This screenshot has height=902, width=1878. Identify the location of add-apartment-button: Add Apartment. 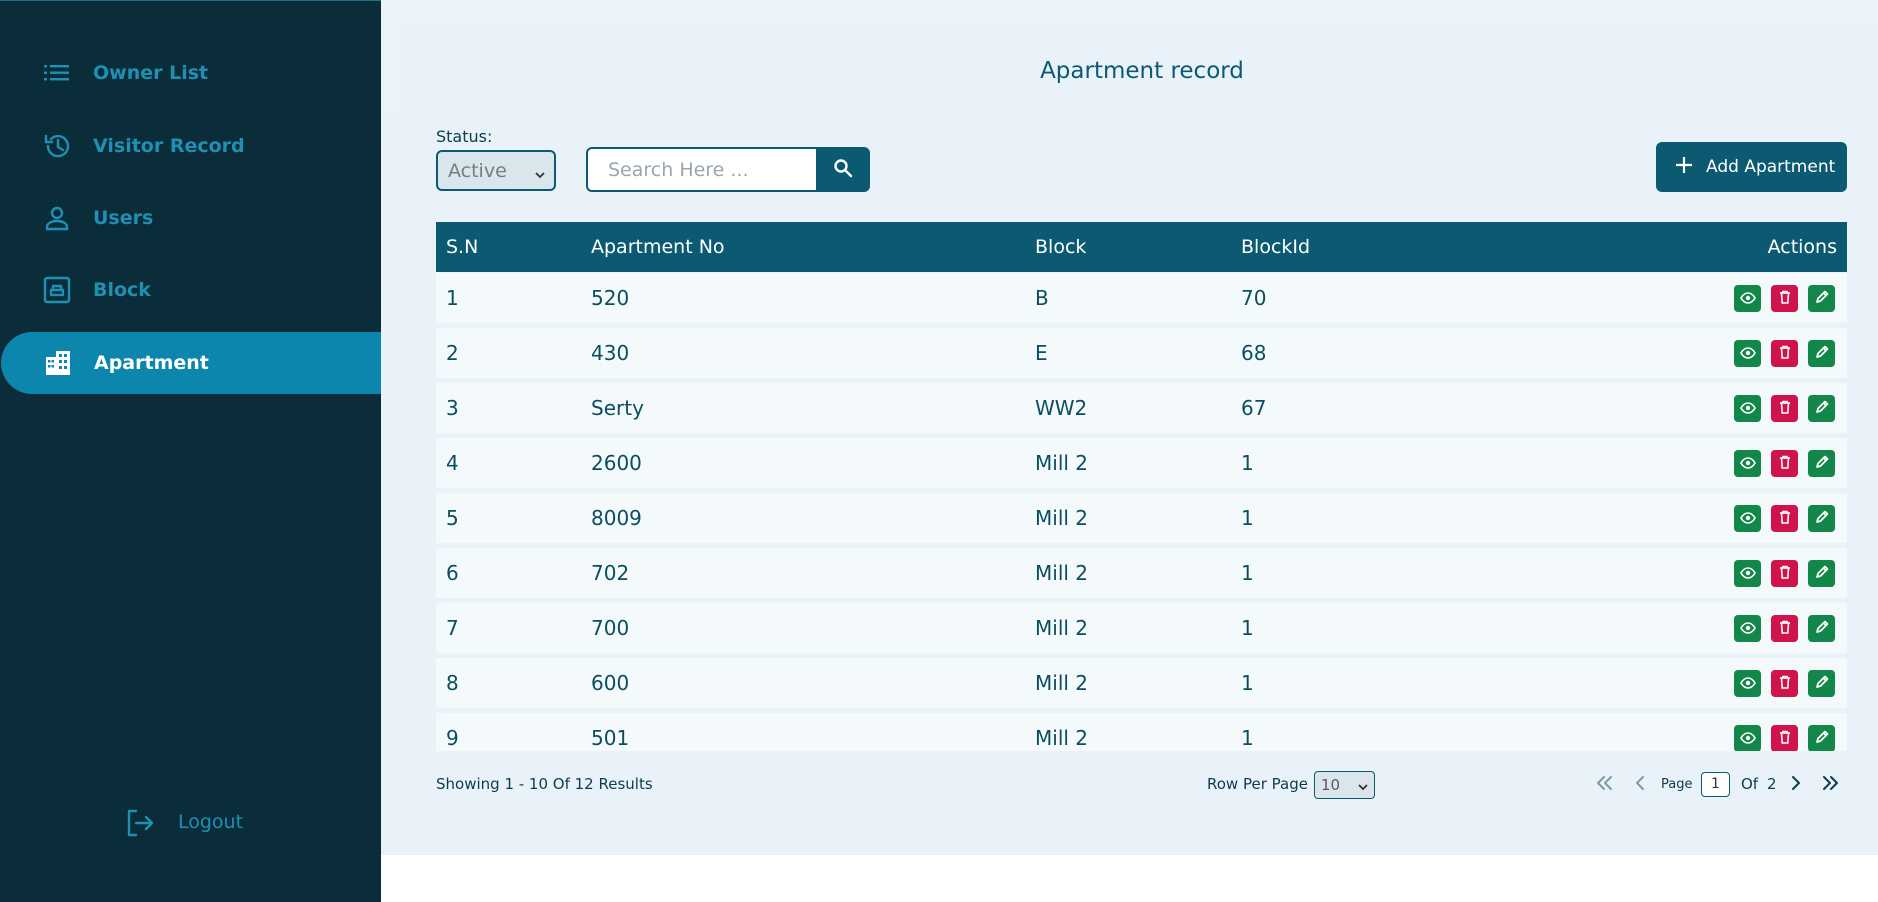
(1751, 167).